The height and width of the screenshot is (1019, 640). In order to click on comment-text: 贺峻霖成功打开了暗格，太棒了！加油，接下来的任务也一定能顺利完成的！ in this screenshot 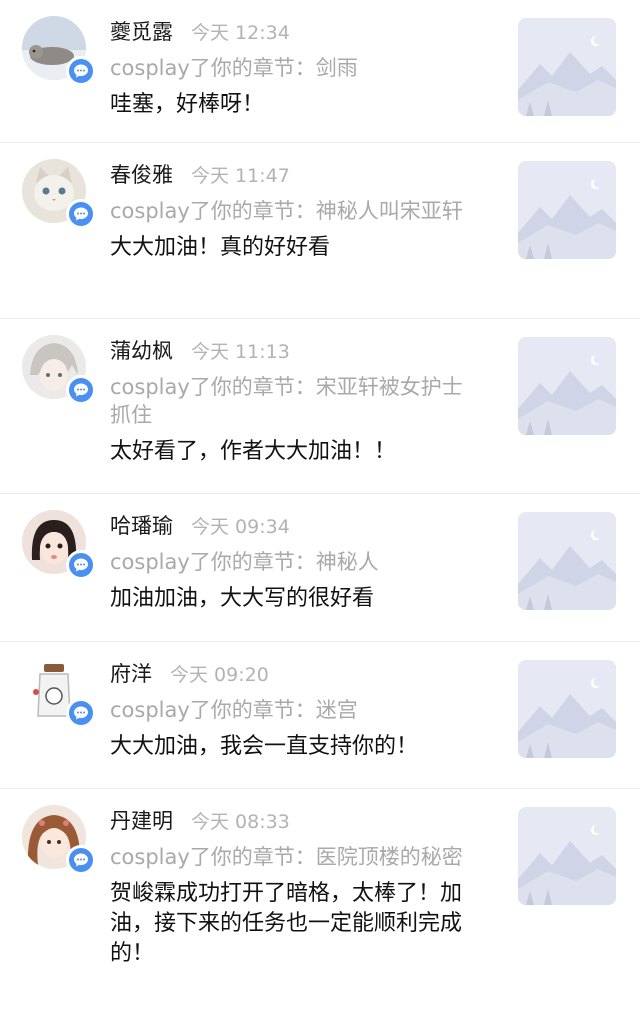, I will do `click(286, 923)`.